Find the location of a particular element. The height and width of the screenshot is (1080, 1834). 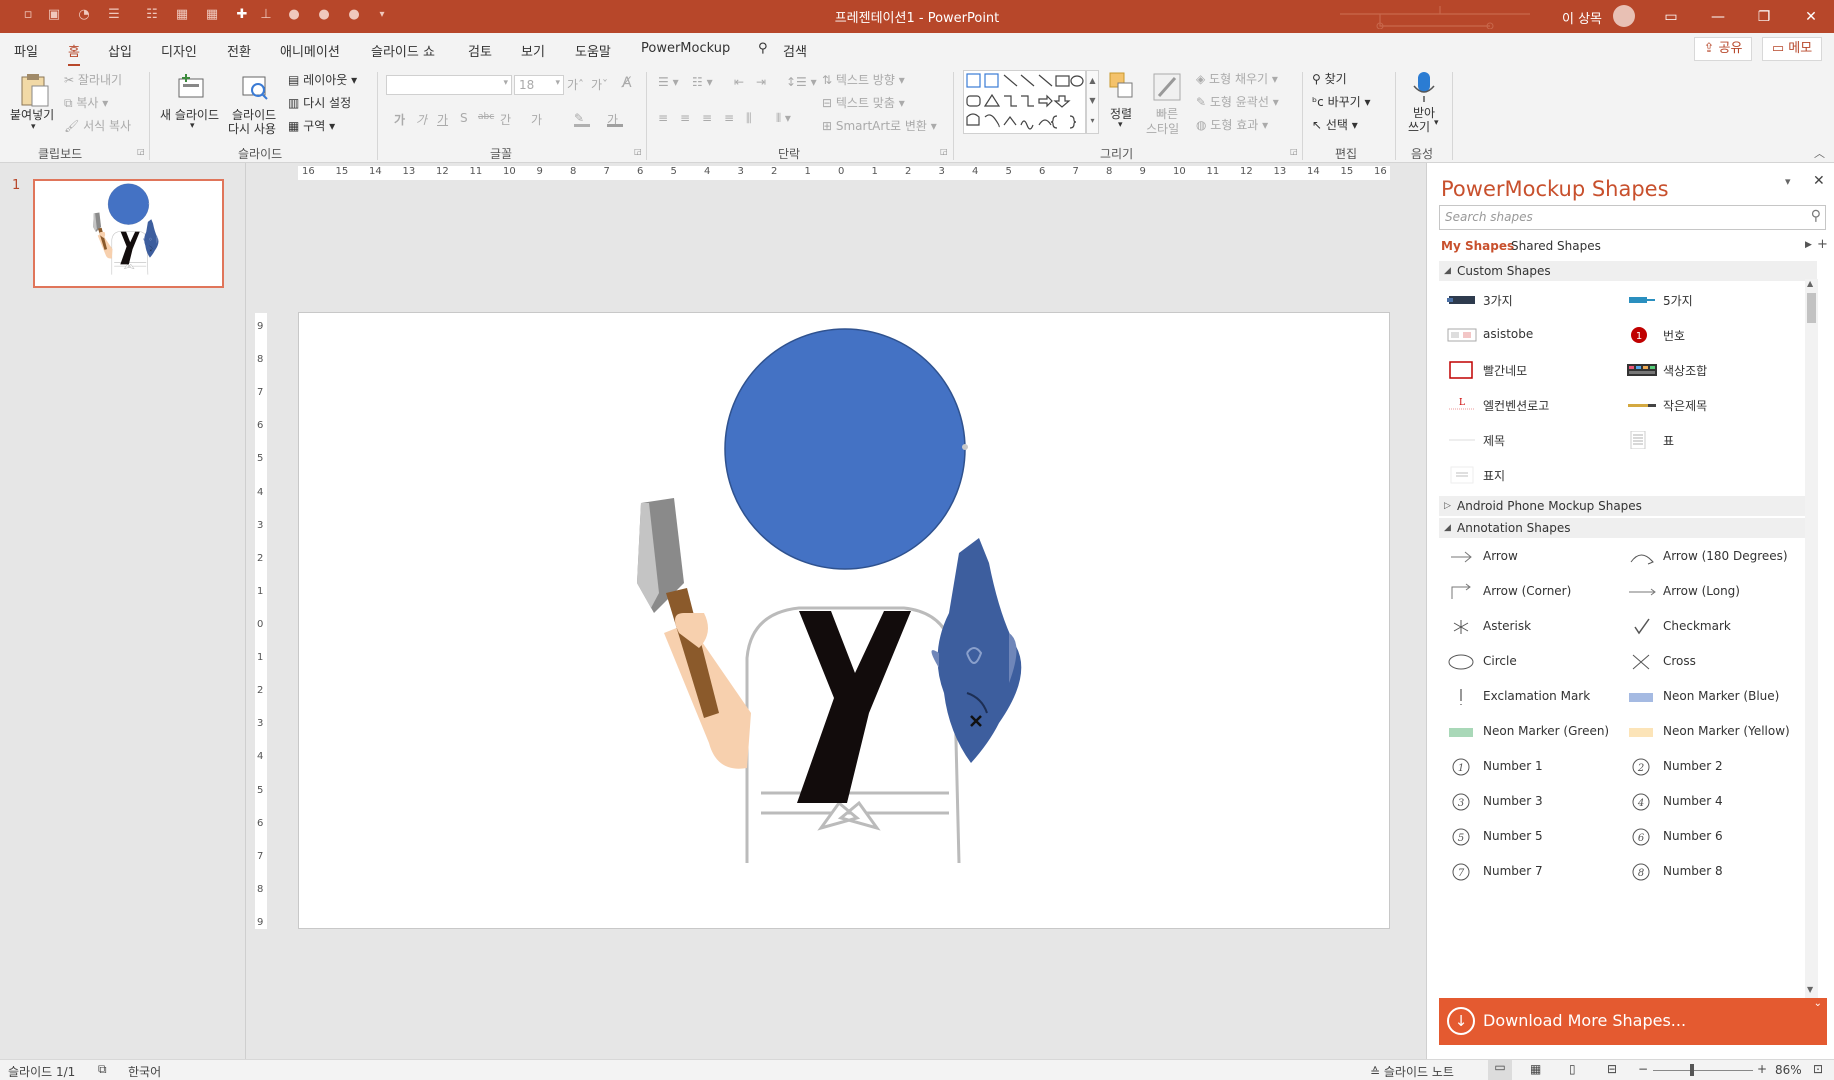

shape-item: L 엘컨벤션로고 is located at coordinates (1531, 405).